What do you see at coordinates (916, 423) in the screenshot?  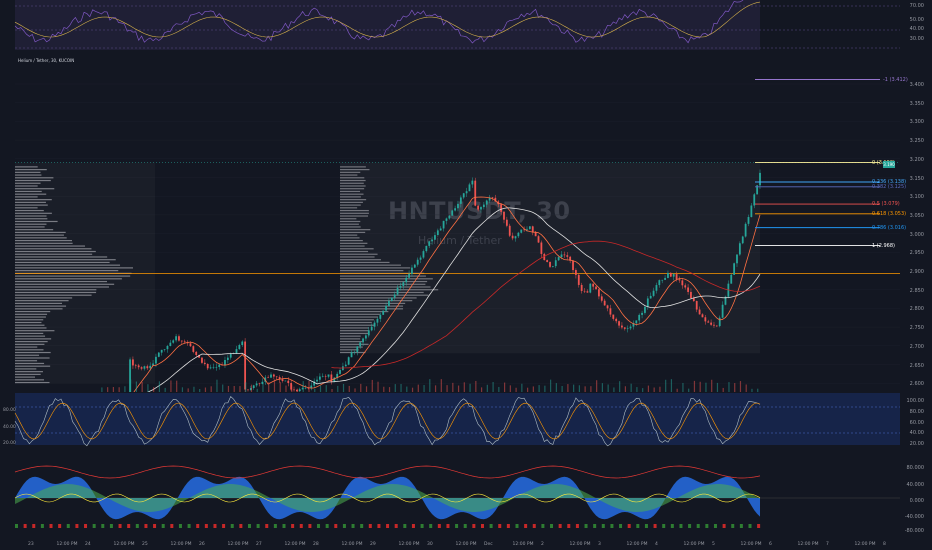 I see `stoch-axis-label: 60.00` at bounding box center [916, 423].